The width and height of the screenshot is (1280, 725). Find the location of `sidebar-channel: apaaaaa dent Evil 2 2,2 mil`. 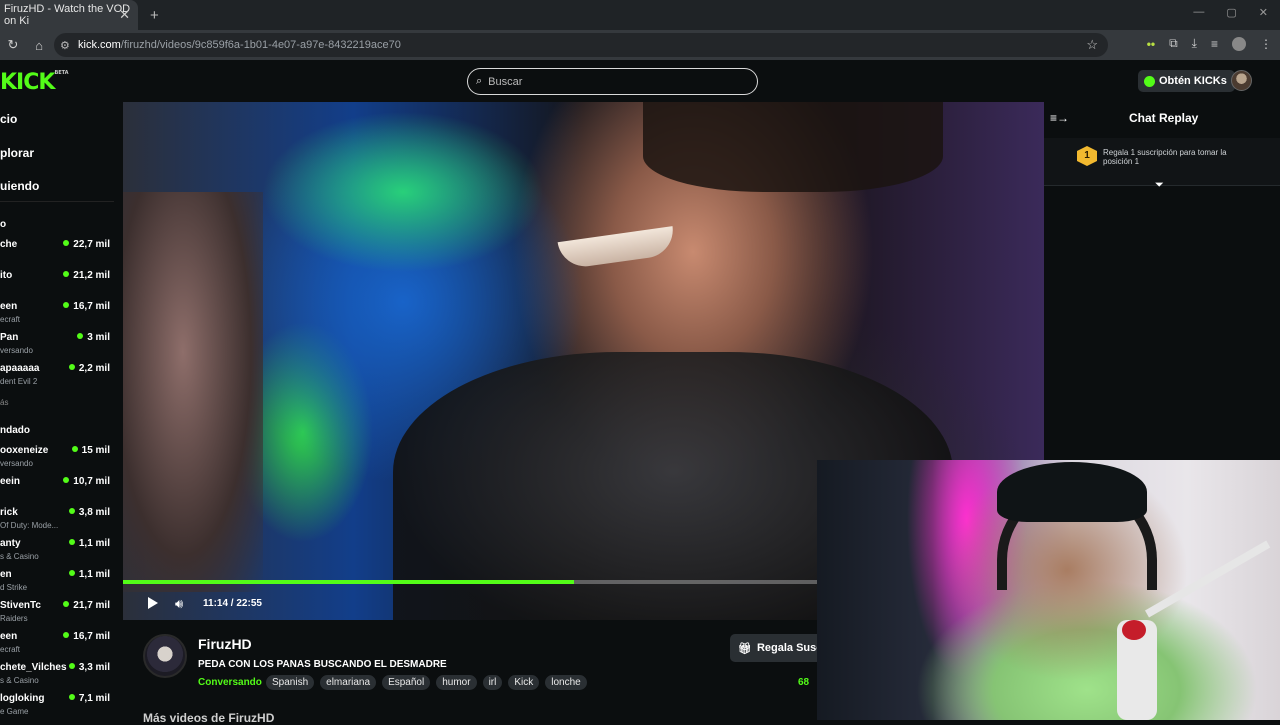

sidebar-channel: apaaaaa dent Evil 2 2,2 mil is located at coordinates (57, 378).